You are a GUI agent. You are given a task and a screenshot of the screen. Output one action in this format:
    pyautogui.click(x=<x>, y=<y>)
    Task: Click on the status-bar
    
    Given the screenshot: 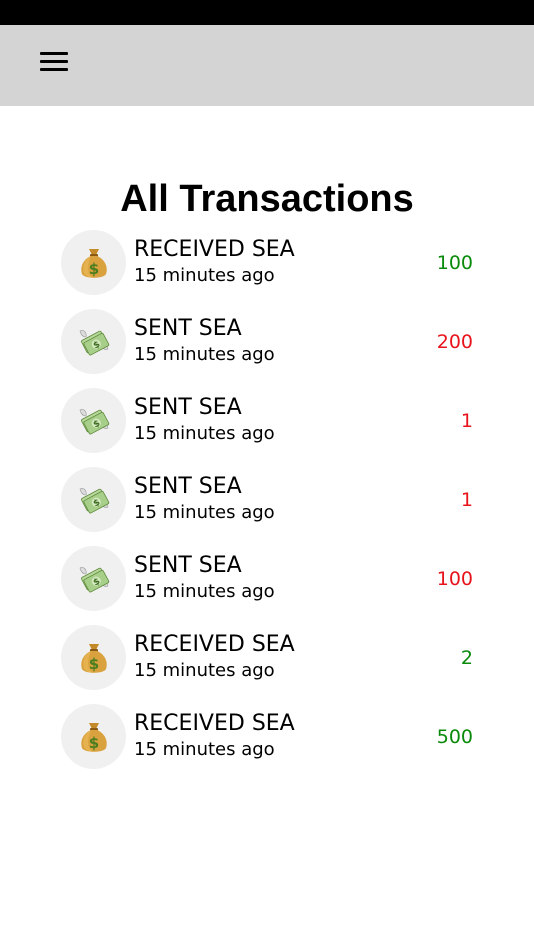 What is the action you would take?
    pyautogui.click(x=267, y=12)
    